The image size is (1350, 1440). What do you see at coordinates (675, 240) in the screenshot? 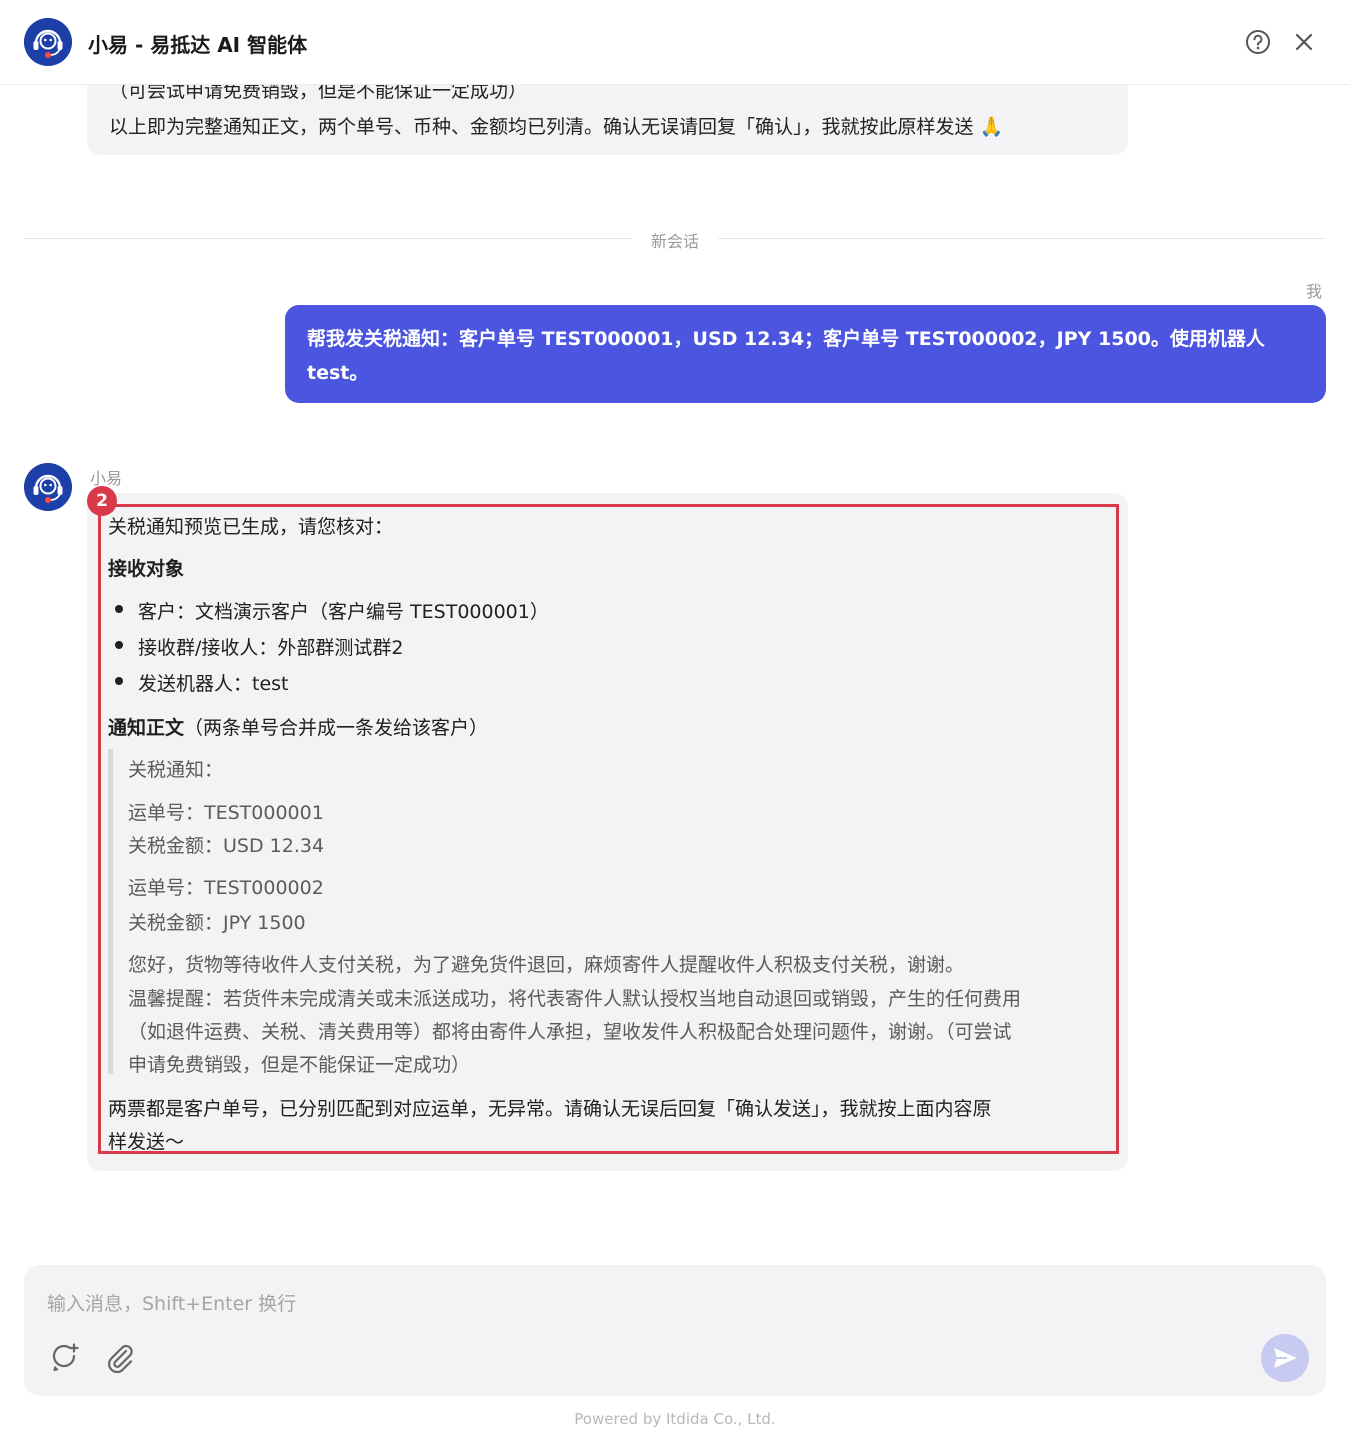
I see `session-divider-label: 新会话` at bounding box center [675, 240].